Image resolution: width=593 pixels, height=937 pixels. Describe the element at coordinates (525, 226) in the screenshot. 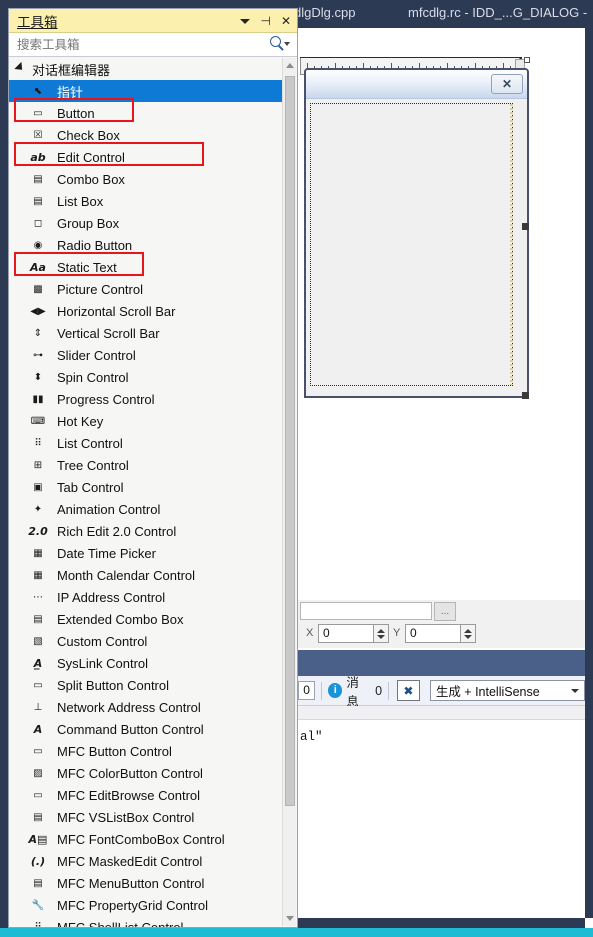

I see `resize-handle-right-middle` at that location.